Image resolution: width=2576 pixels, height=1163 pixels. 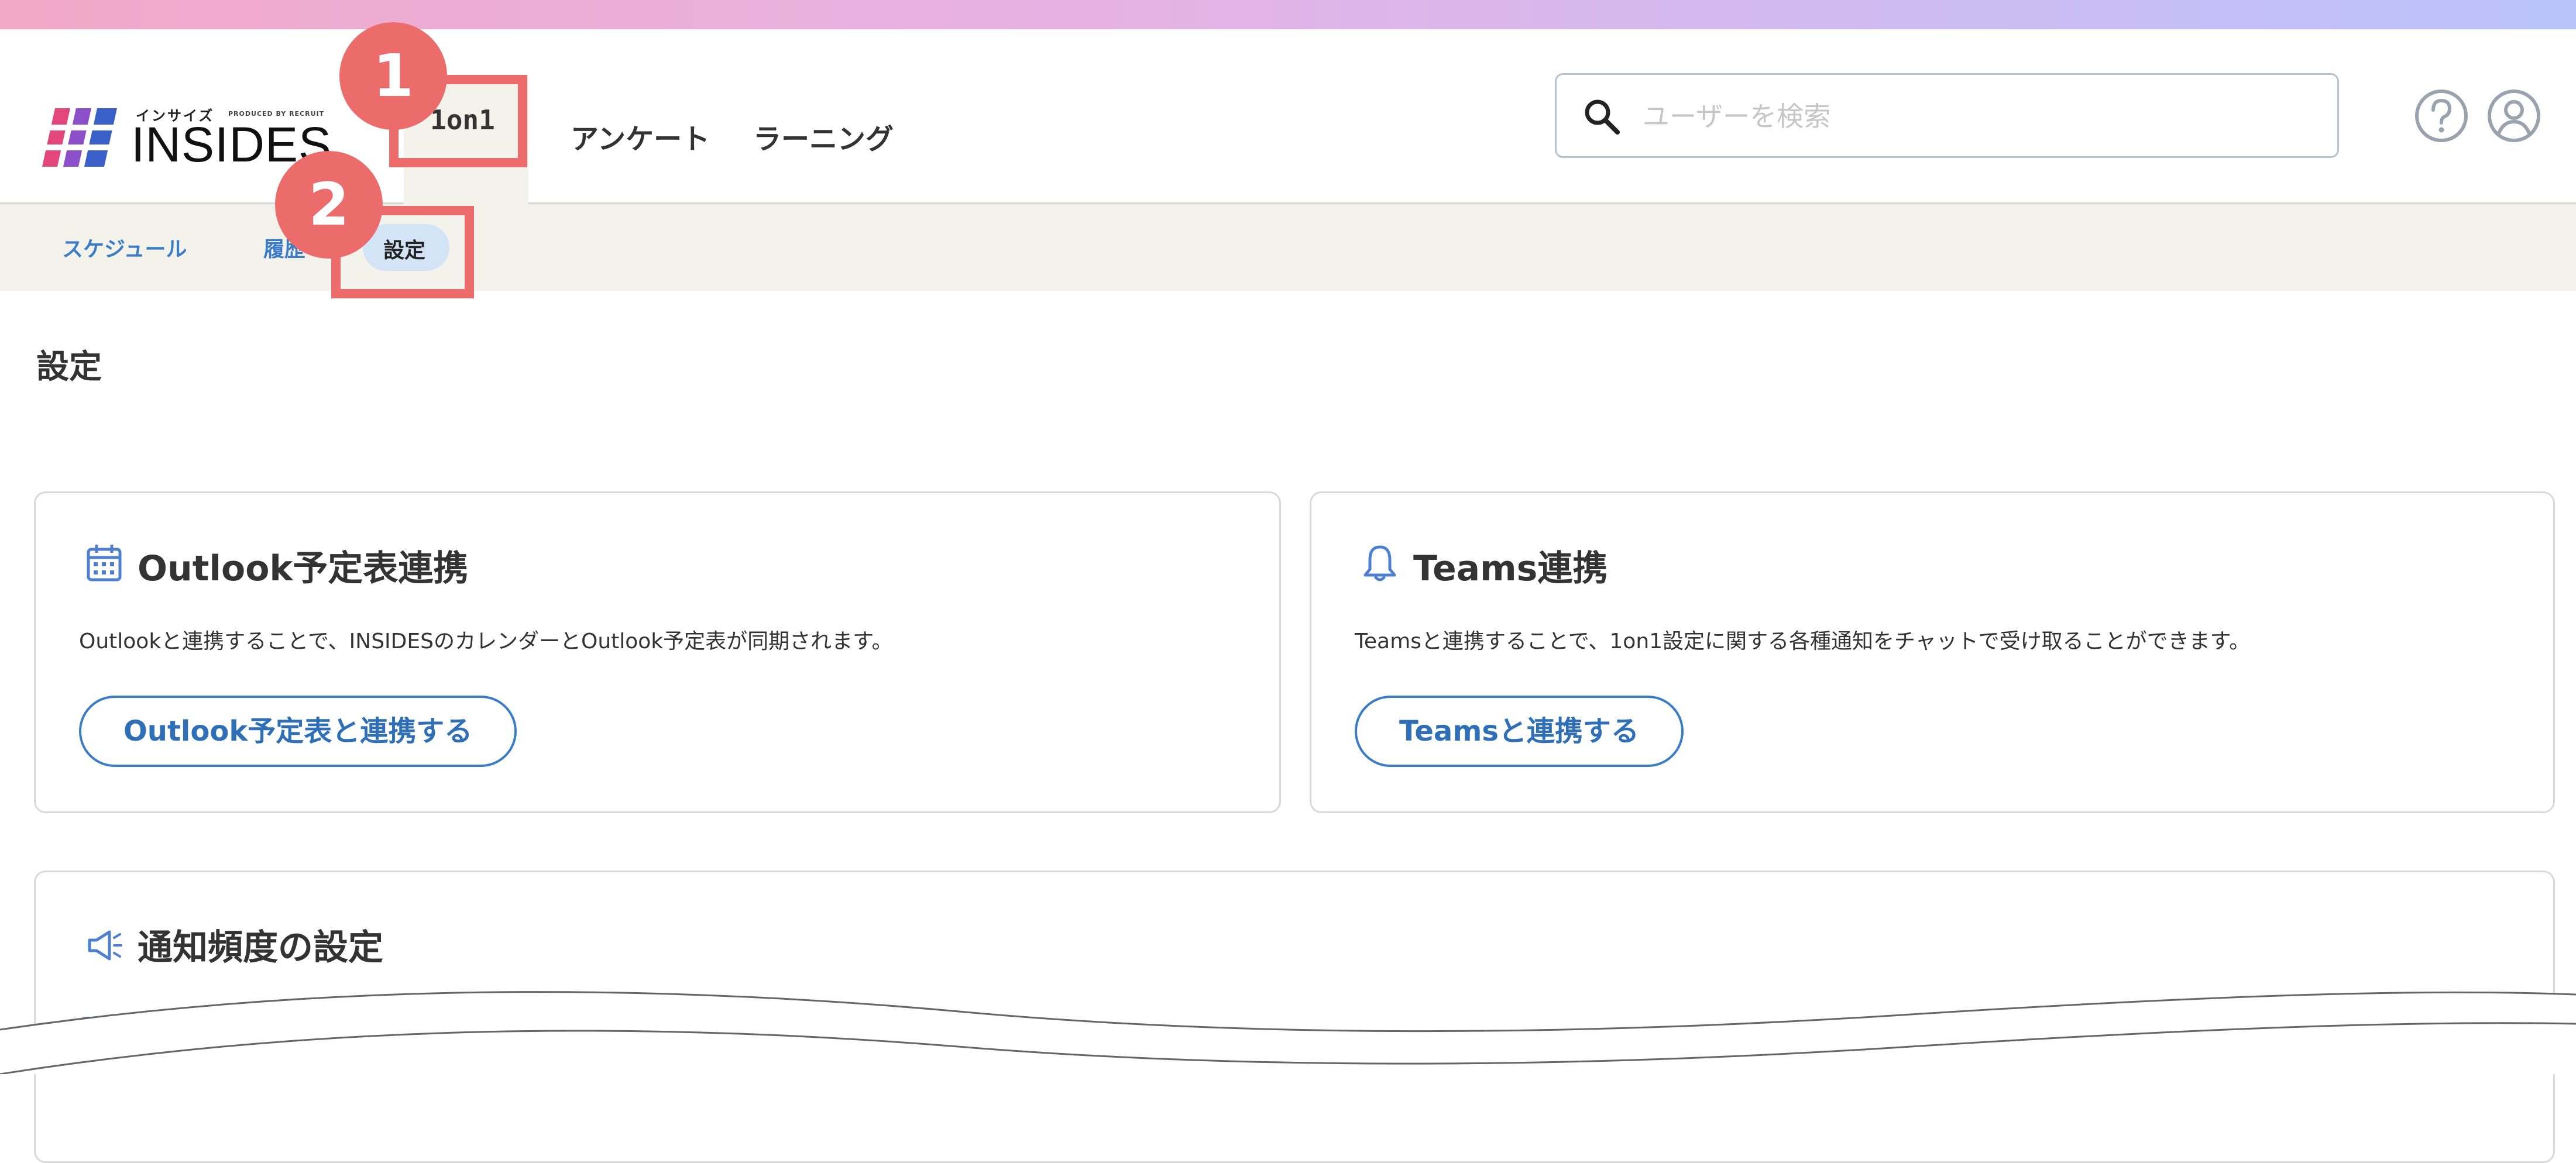 I want to click on insides-logo: インサイズ PRODUCED BY RECRUIT INSIDES, so click(x=192, y=123).